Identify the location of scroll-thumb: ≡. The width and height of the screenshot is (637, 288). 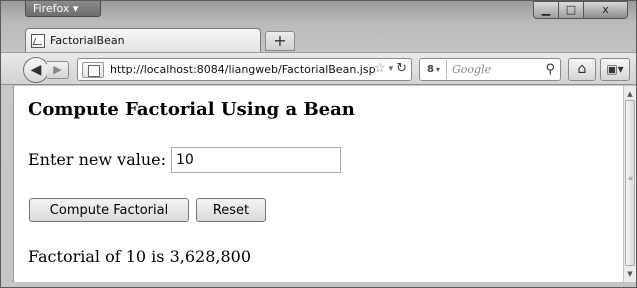
(630, 183).